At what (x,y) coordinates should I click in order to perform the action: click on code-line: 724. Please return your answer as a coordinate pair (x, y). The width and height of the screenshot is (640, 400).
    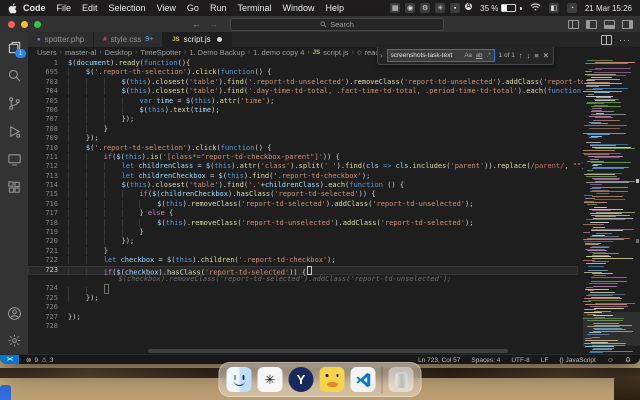
    Looking at the image, I should click on (303, 289).